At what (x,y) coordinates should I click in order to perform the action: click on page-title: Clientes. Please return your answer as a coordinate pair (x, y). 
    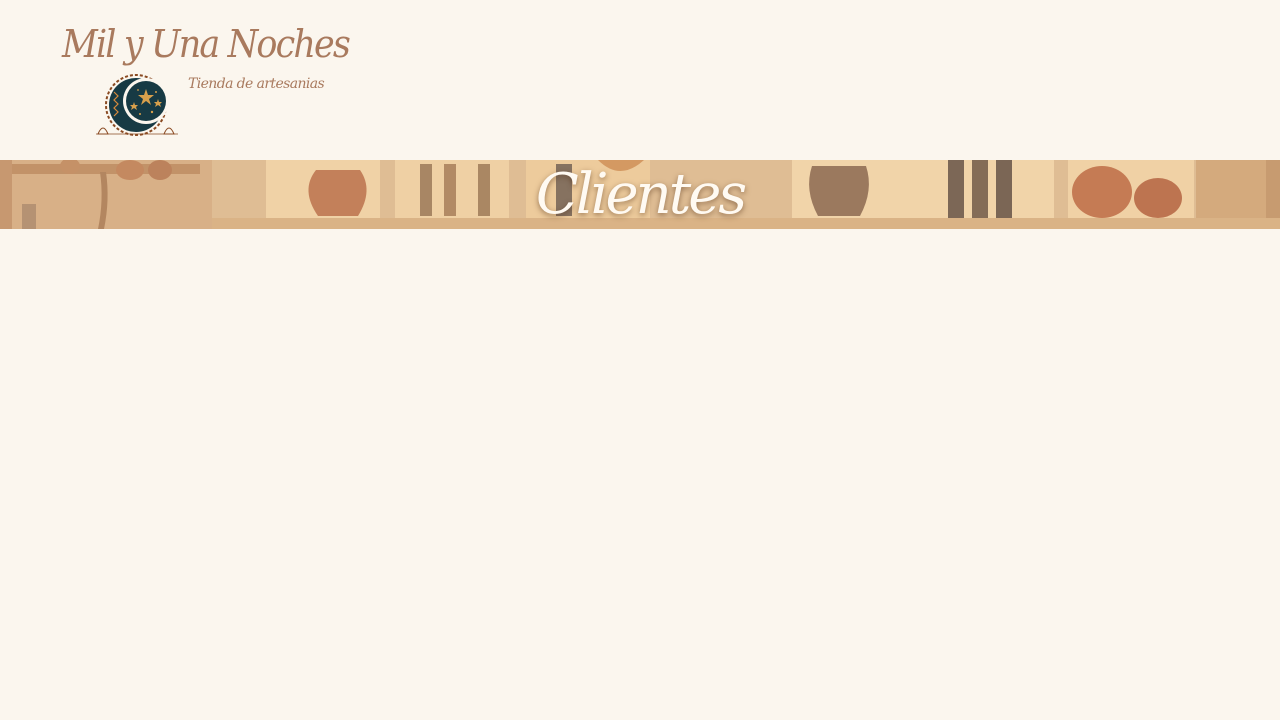
    Looking at the image, I should click on (641, 194).